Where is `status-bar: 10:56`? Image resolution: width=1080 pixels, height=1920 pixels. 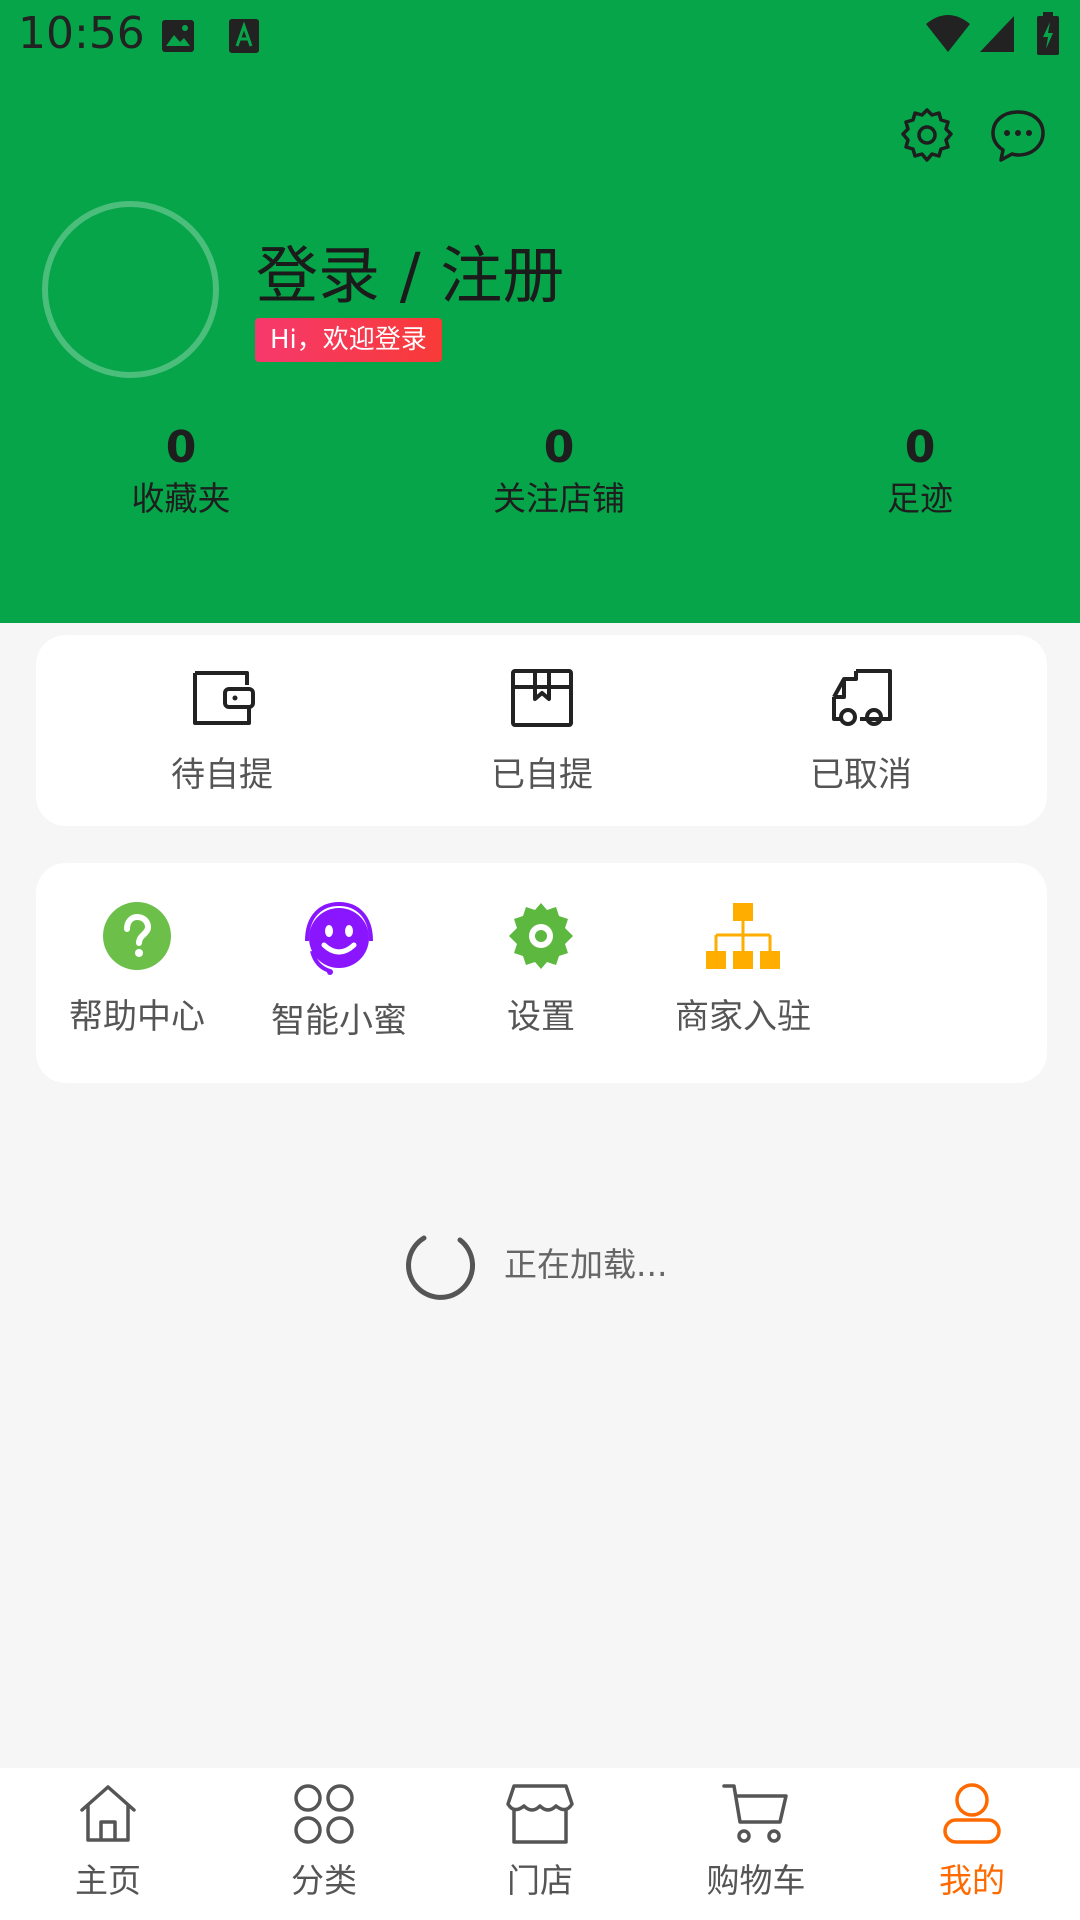
status-bar: 10:56 is located at coordinates (540, 36).